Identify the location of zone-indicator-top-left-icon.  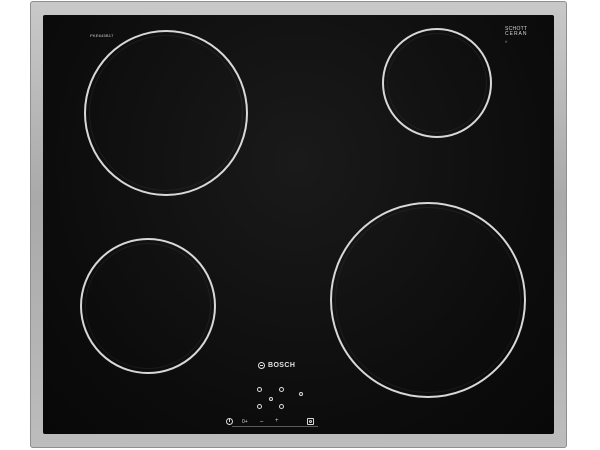
(259, 389).